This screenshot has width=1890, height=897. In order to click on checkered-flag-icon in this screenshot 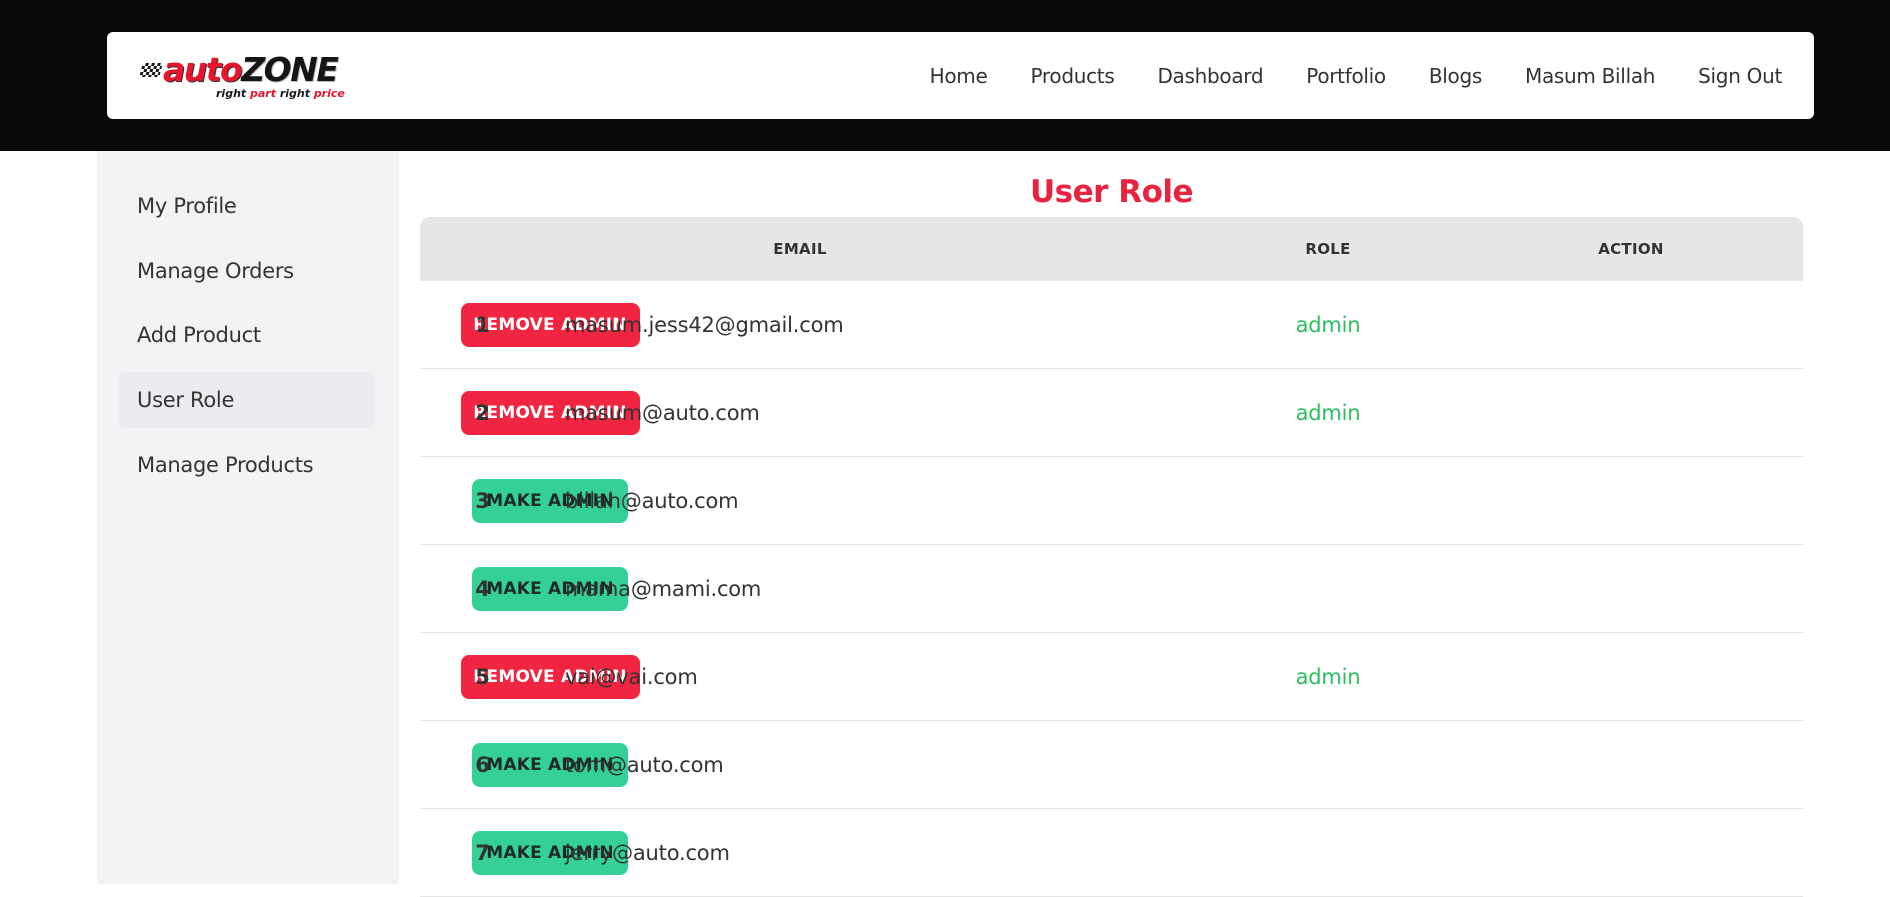, I will do `click(151, 70)`.